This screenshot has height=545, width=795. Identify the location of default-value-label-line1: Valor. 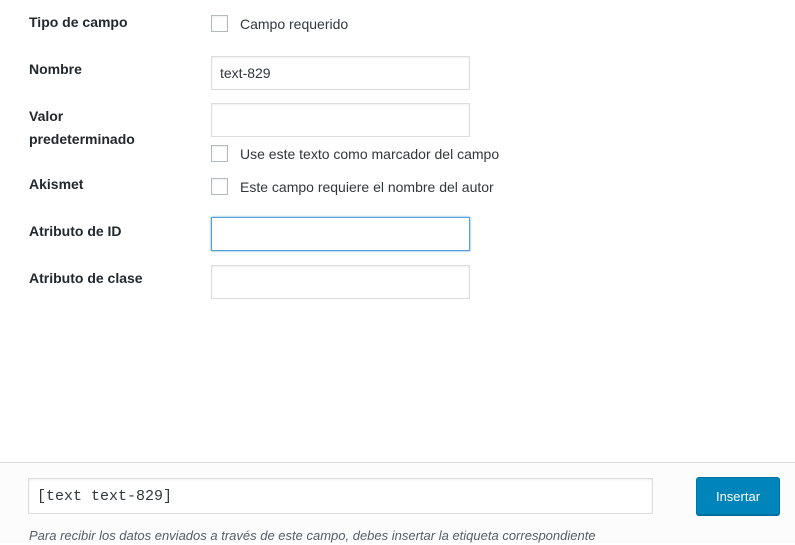
(46, 116).